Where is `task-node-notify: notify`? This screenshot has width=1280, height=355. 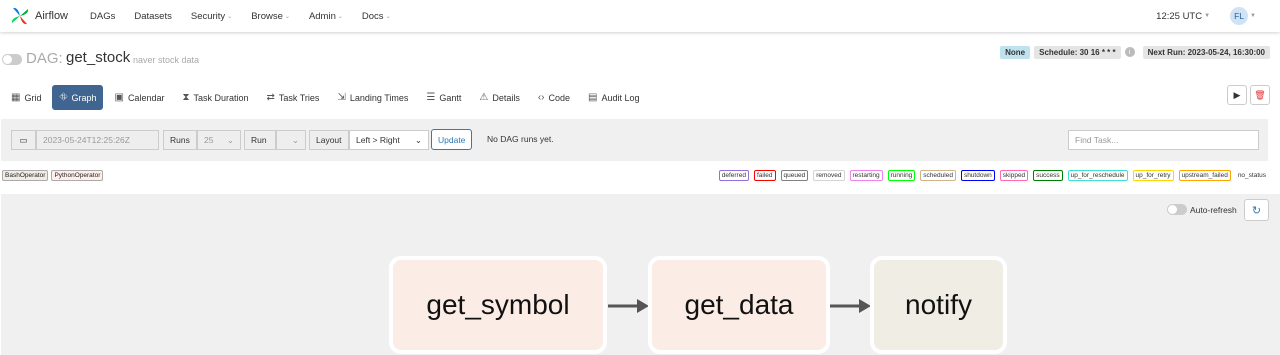
task-node-notify: notify is located at coordinates (938, 305).